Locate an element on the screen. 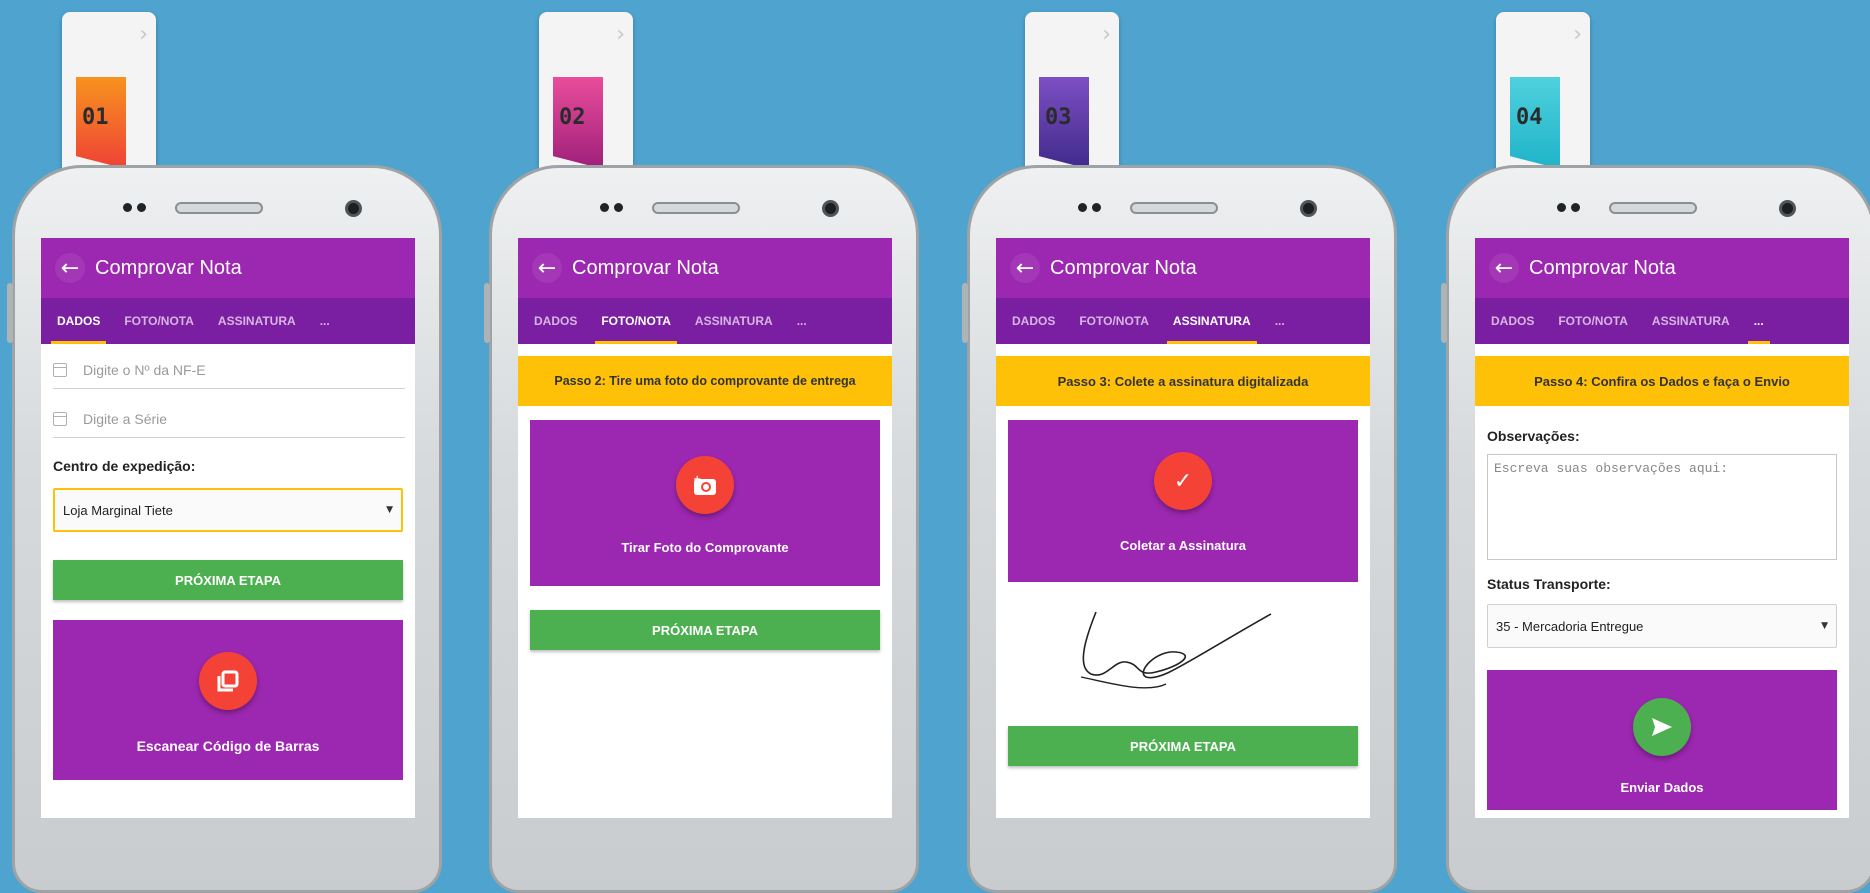 Image resolution: width=1870 pixels, height=893 pixels. scan-barcode-card: Escanear Código de Barras is located at coordinates (228, 700).